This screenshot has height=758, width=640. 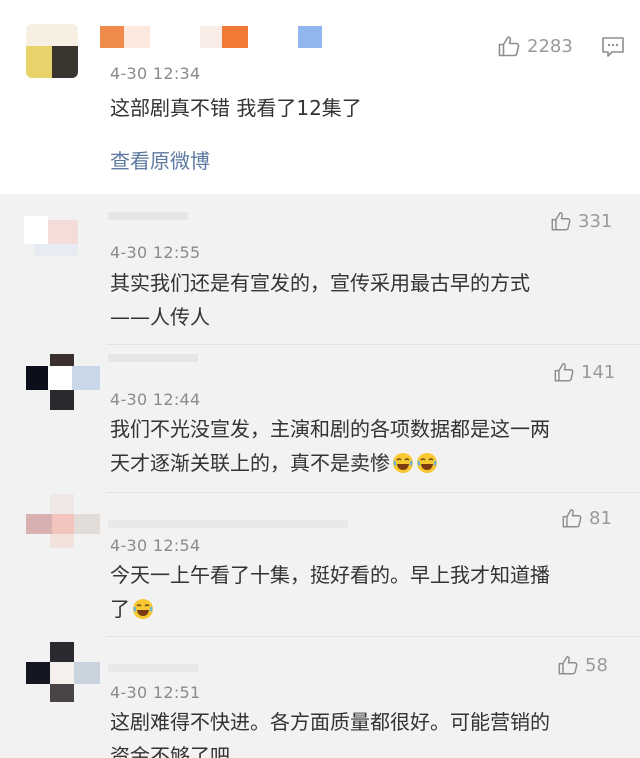 I want to click on reply-text-line: 了, so click(x=132, y=609).